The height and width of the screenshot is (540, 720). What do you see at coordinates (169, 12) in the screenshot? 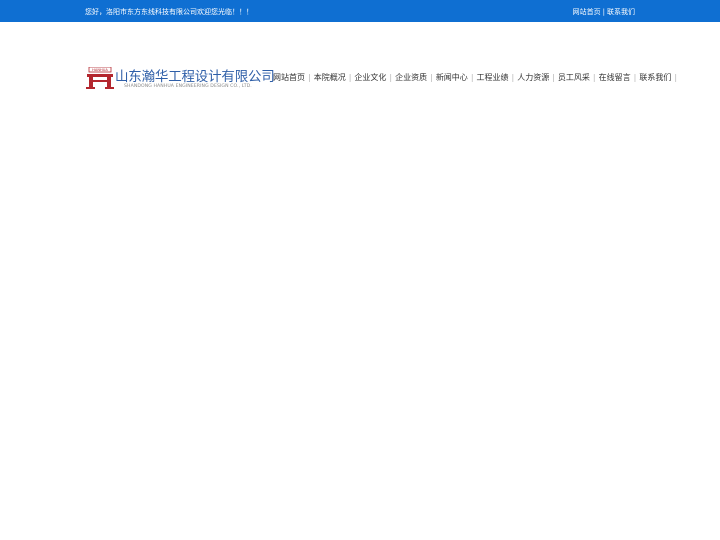
I see `welcome-text: 您好，洛阳市东方东线科技有限公司欢迎您光临！！！` at bounding box center [169, 12].